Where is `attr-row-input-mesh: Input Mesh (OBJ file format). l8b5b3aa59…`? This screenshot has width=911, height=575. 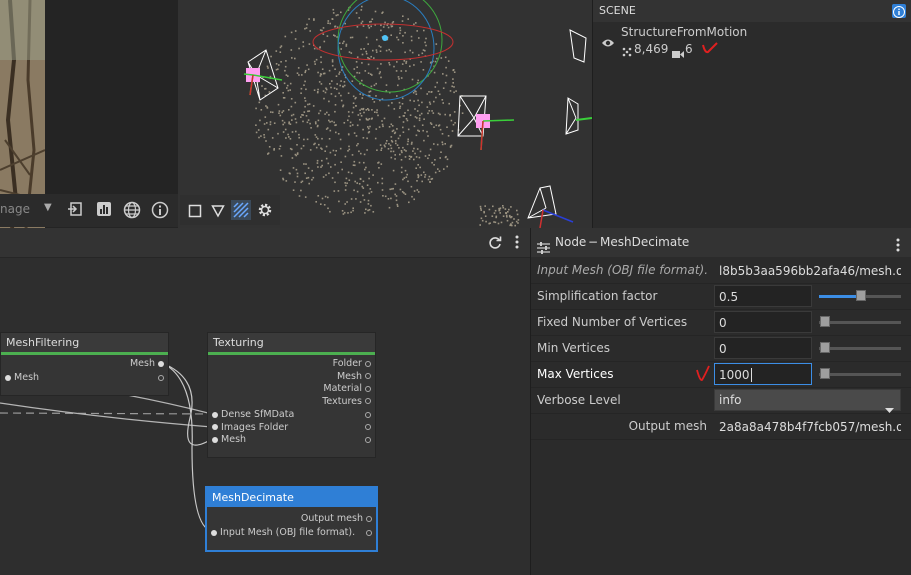 attr-row-input-mesh: Input Mesh (OBJ file format). l8b5b3aa59… is located at coordinates (721, 270).